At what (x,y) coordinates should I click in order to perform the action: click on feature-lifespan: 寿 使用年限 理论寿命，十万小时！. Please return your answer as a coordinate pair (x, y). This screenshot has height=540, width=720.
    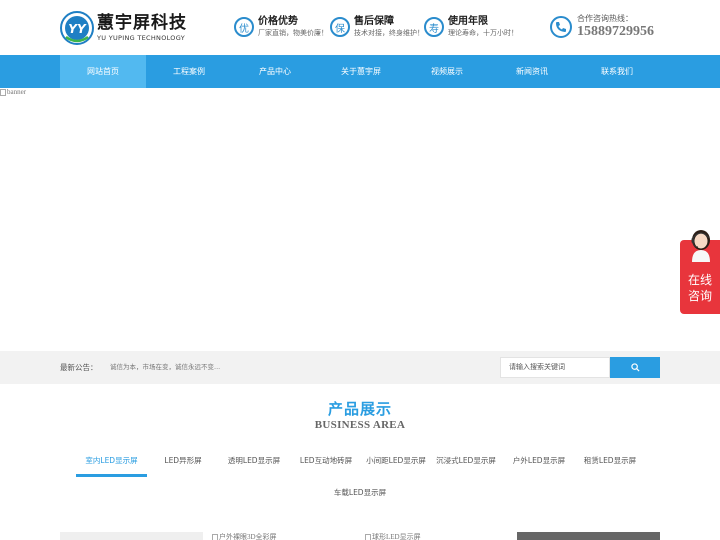
    Looking at the image, I should click on (471, 28).